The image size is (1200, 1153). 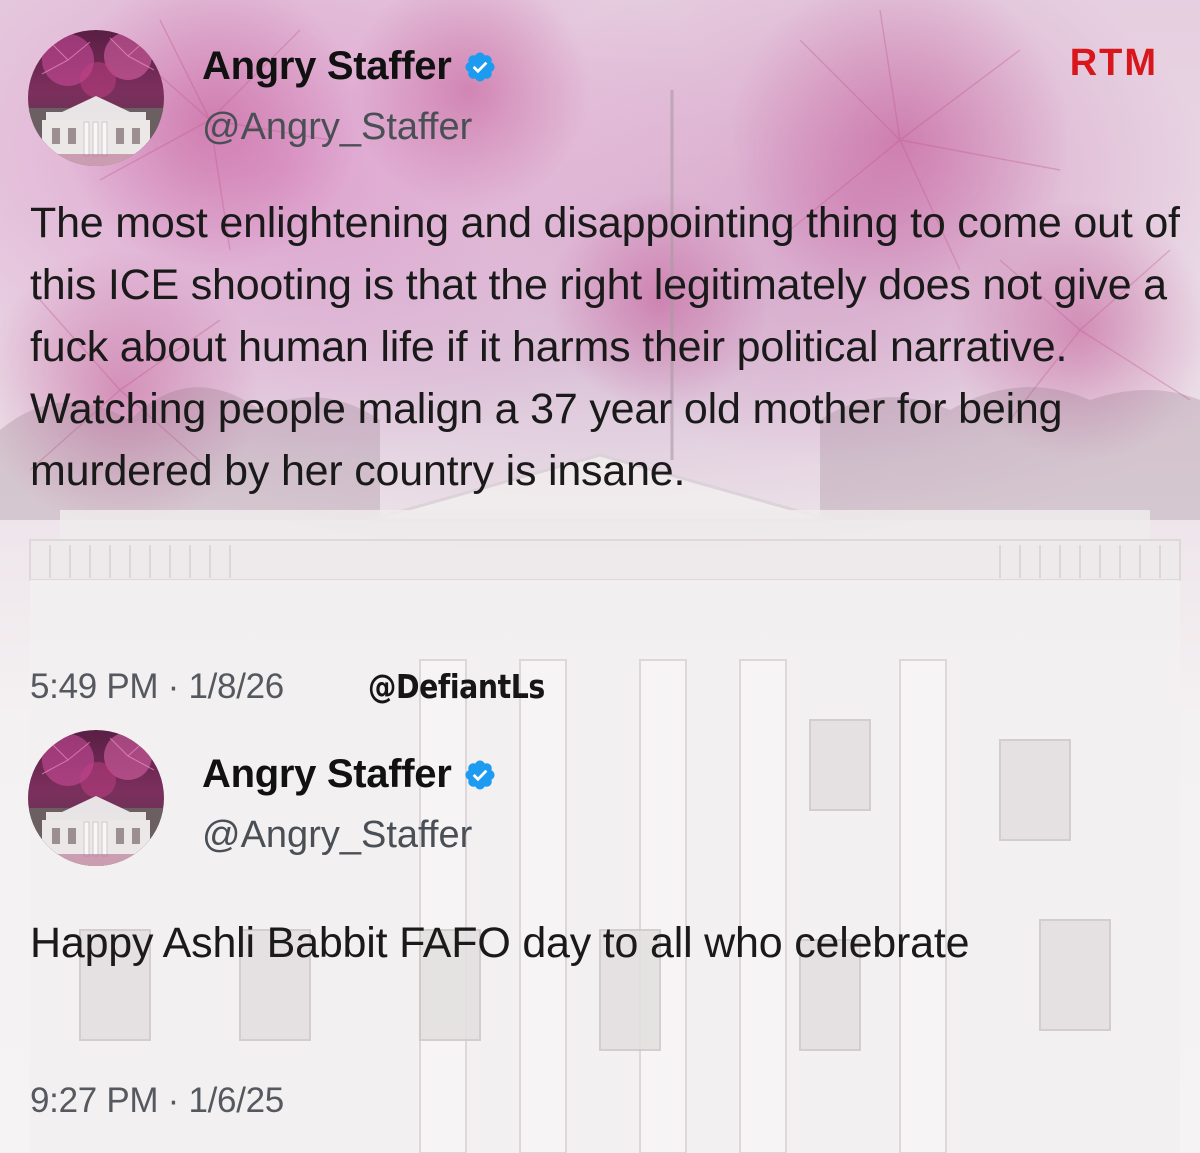 What do you see at coordinates (157, 1101) in the screenshot?
I see `tweet-timestamp: 9:27 PM · 1/6/25` at bounding box center [157, 1101].